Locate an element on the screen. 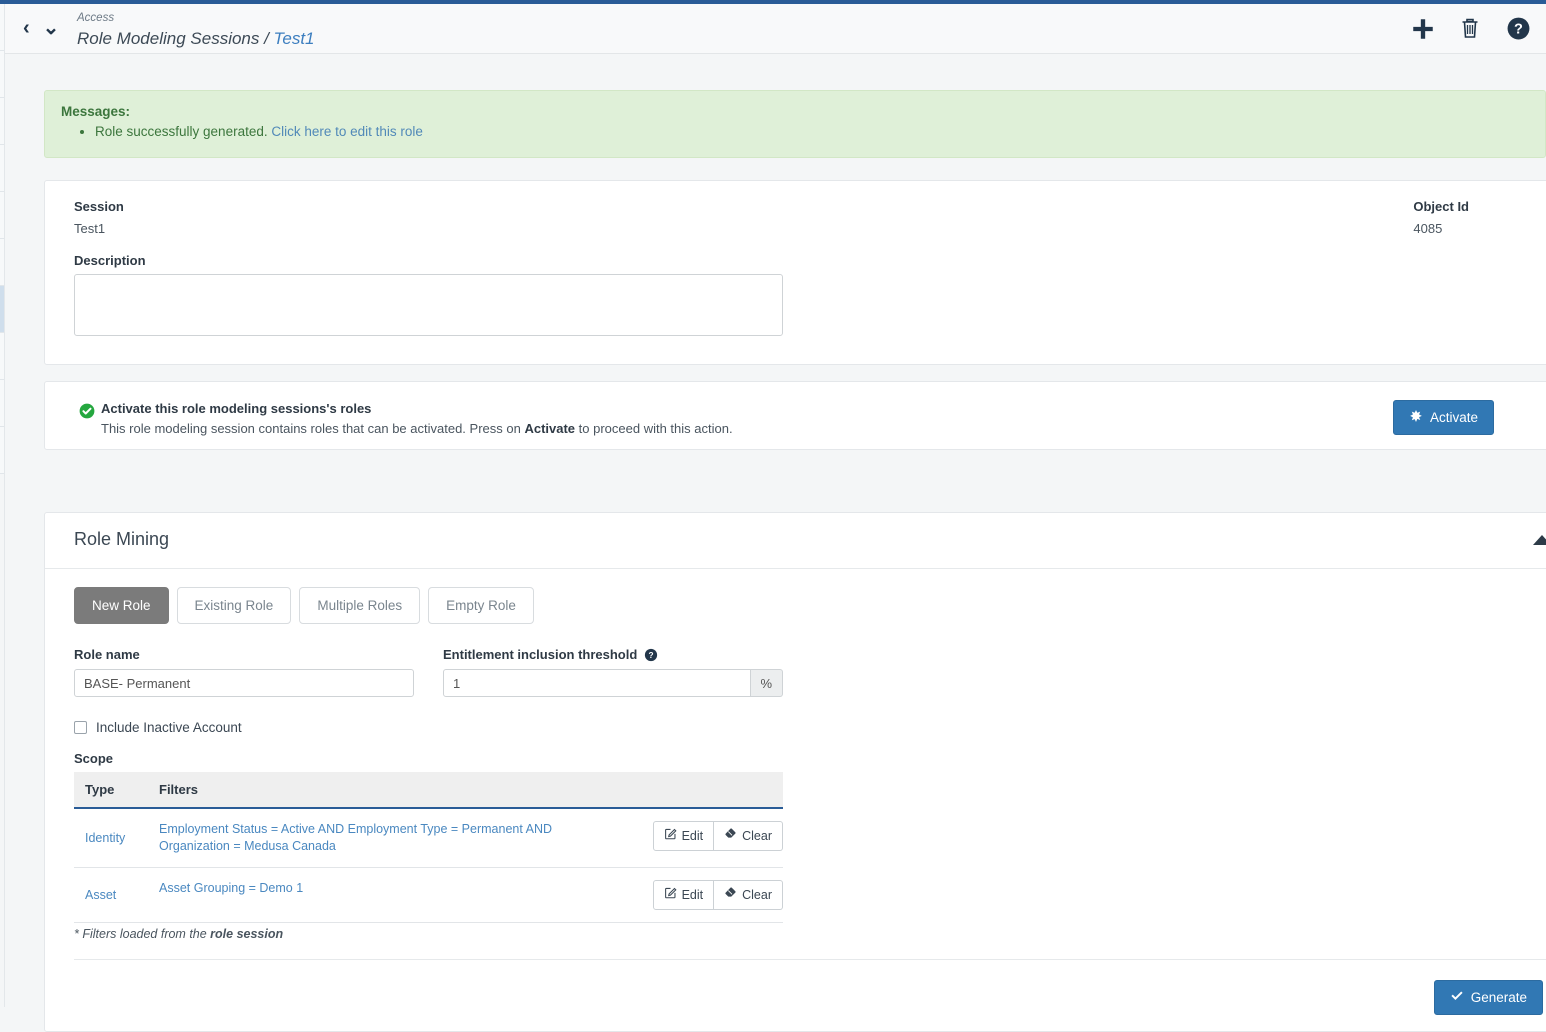 The height and width of the screenshot is (1032, 1546). sidebar-sliver-item-active is located at coordinates (2, 309).